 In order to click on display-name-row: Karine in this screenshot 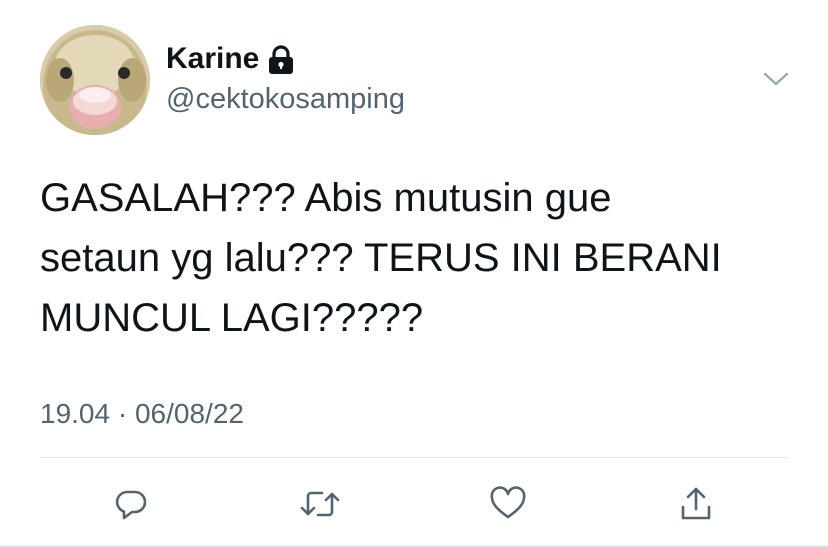, I will do `click(230, 59)`.